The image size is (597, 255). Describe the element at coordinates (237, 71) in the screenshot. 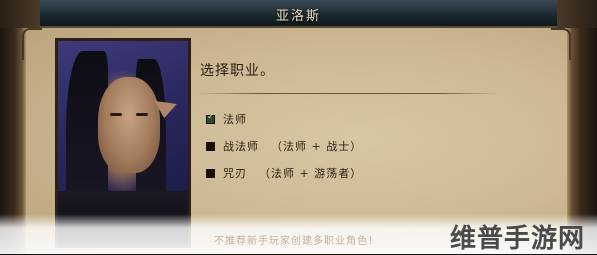

I see `class-prompt: 选择职业。` at that location.